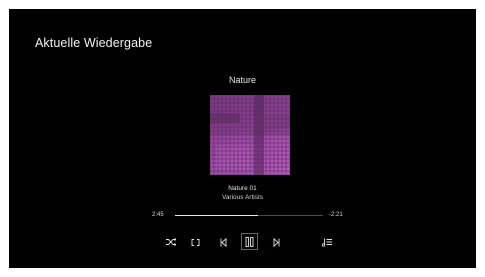 The height and width of the screenshot is (277, 485). I want to click on pause-icon, so click(249, 241).